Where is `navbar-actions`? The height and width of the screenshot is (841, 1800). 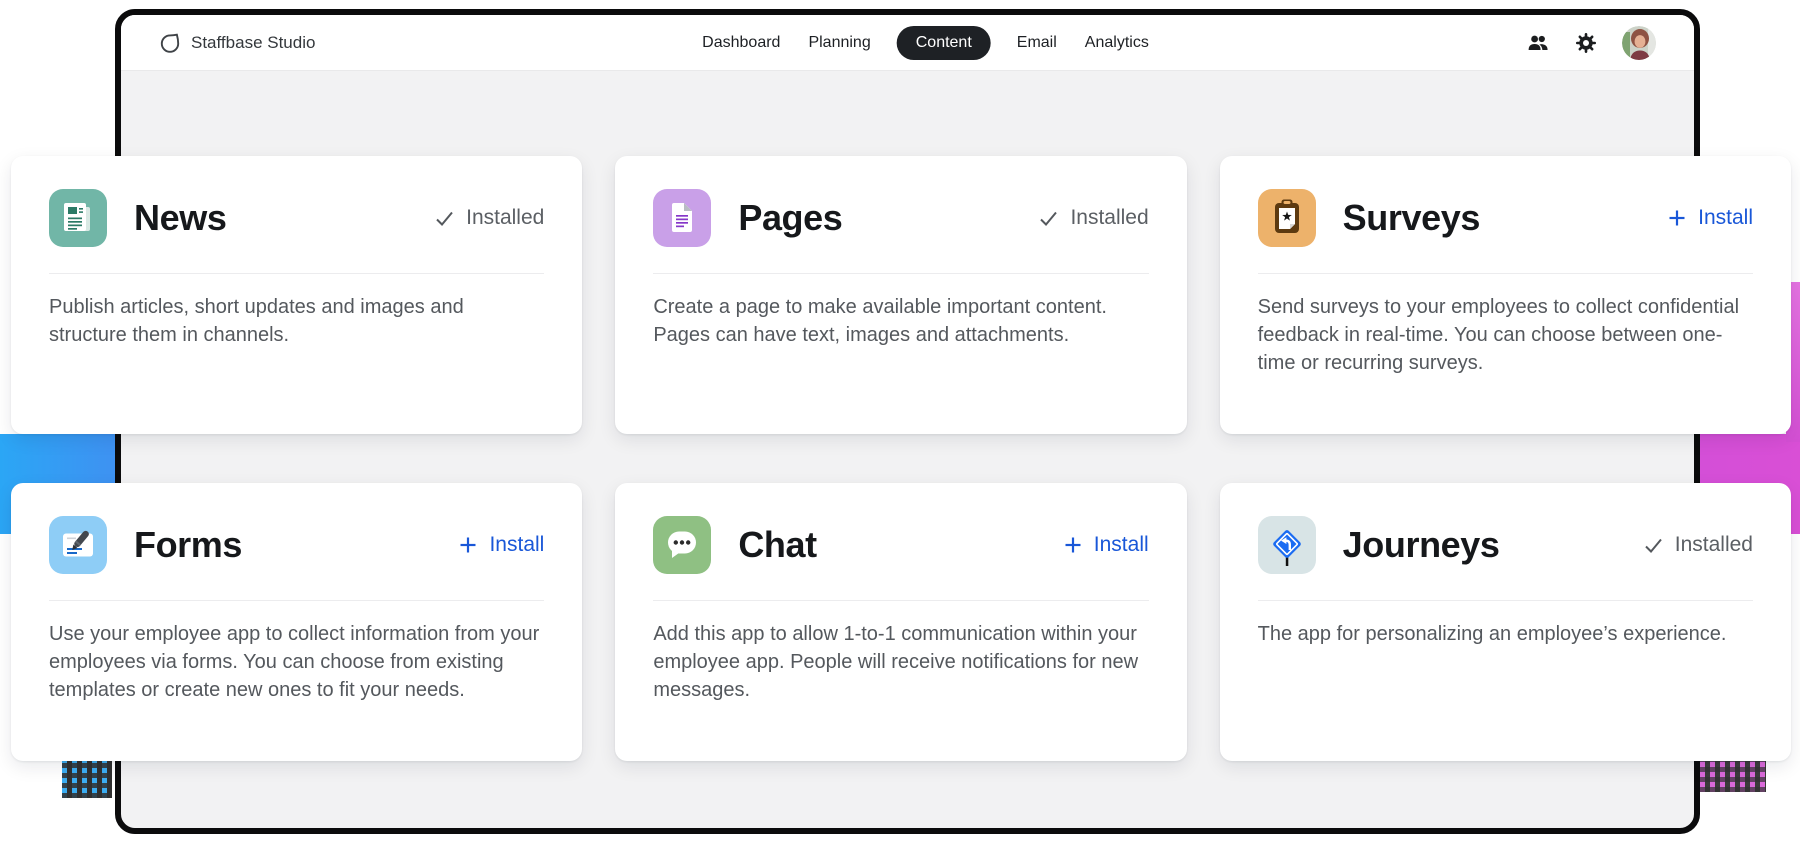 navbar-actions is located at coordinates (1591, 42).